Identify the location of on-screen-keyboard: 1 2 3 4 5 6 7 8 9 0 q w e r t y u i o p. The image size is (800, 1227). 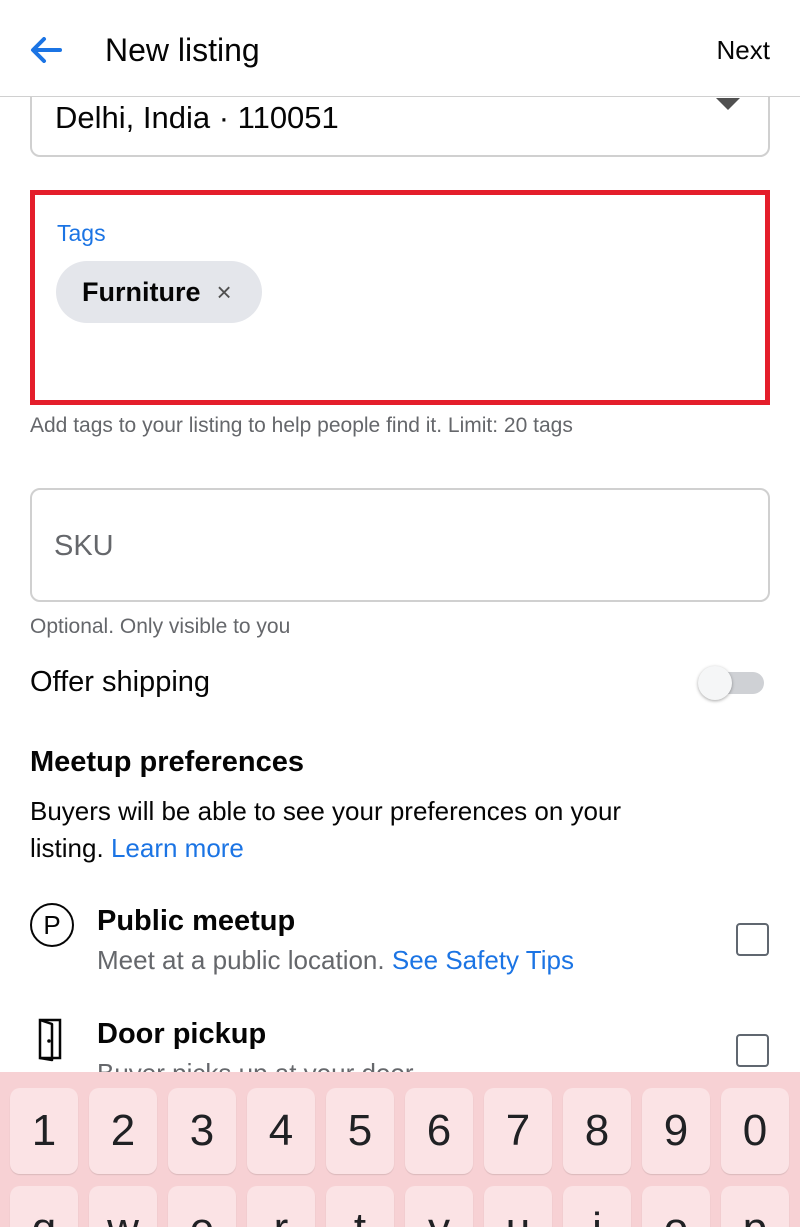
(400, 1149).